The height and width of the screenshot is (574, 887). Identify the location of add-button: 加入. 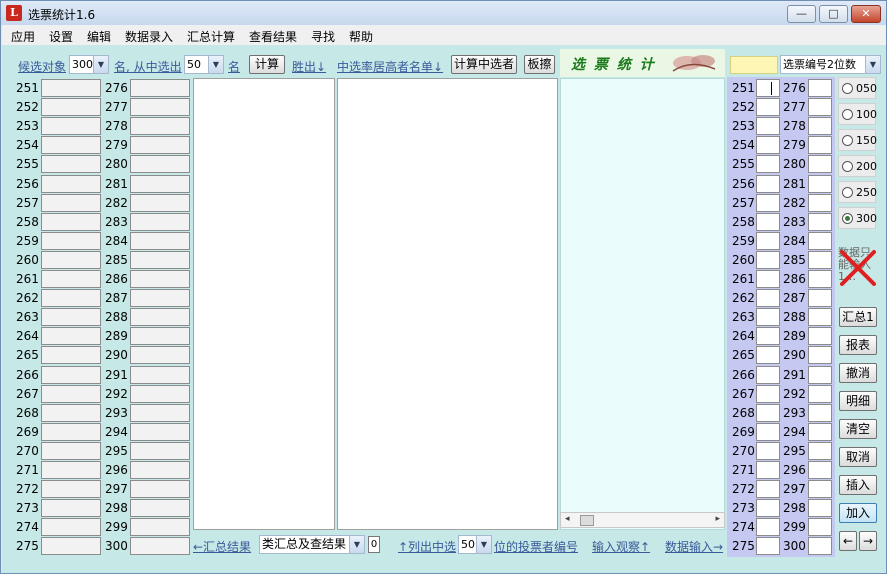
(858, 513).